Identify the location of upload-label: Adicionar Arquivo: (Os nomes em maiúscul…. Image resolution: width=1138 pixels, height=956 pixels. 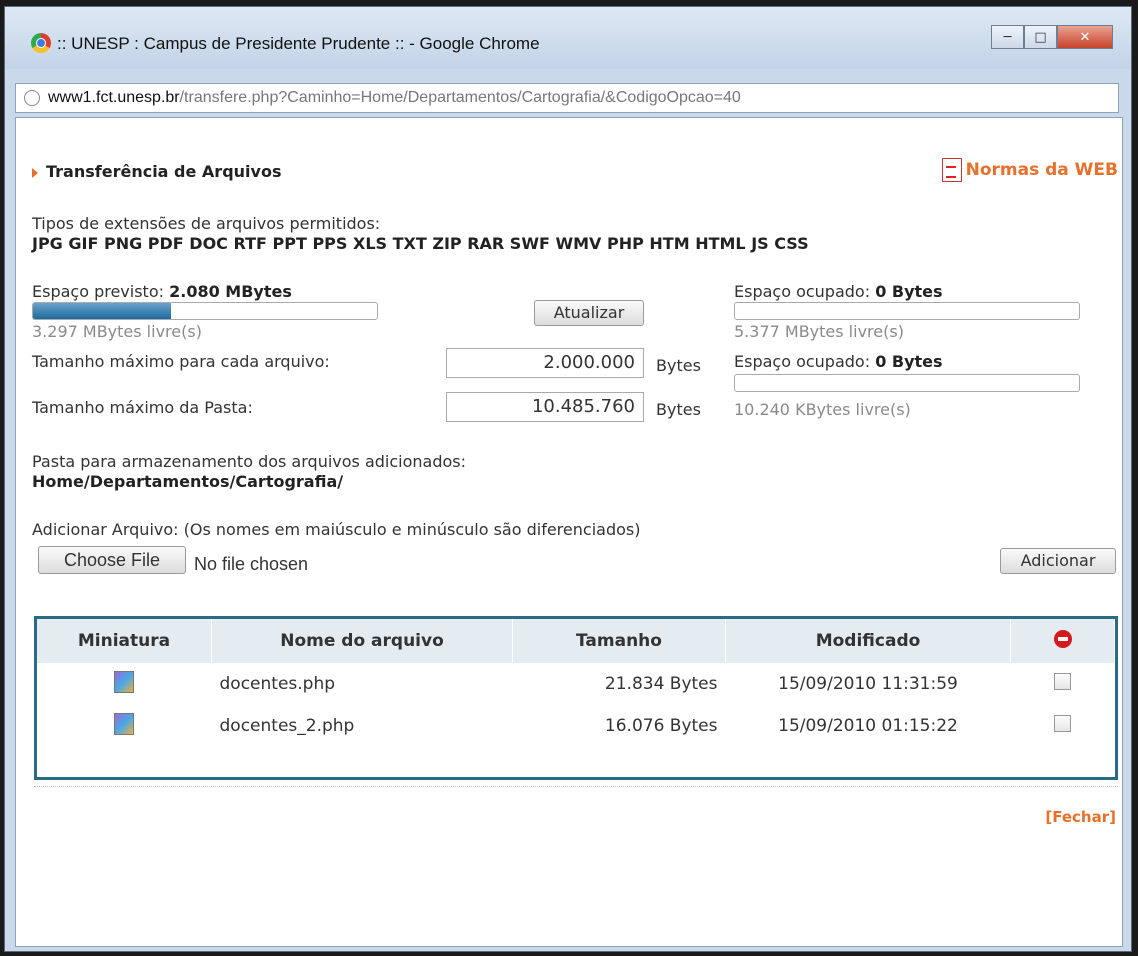
(336, 529).